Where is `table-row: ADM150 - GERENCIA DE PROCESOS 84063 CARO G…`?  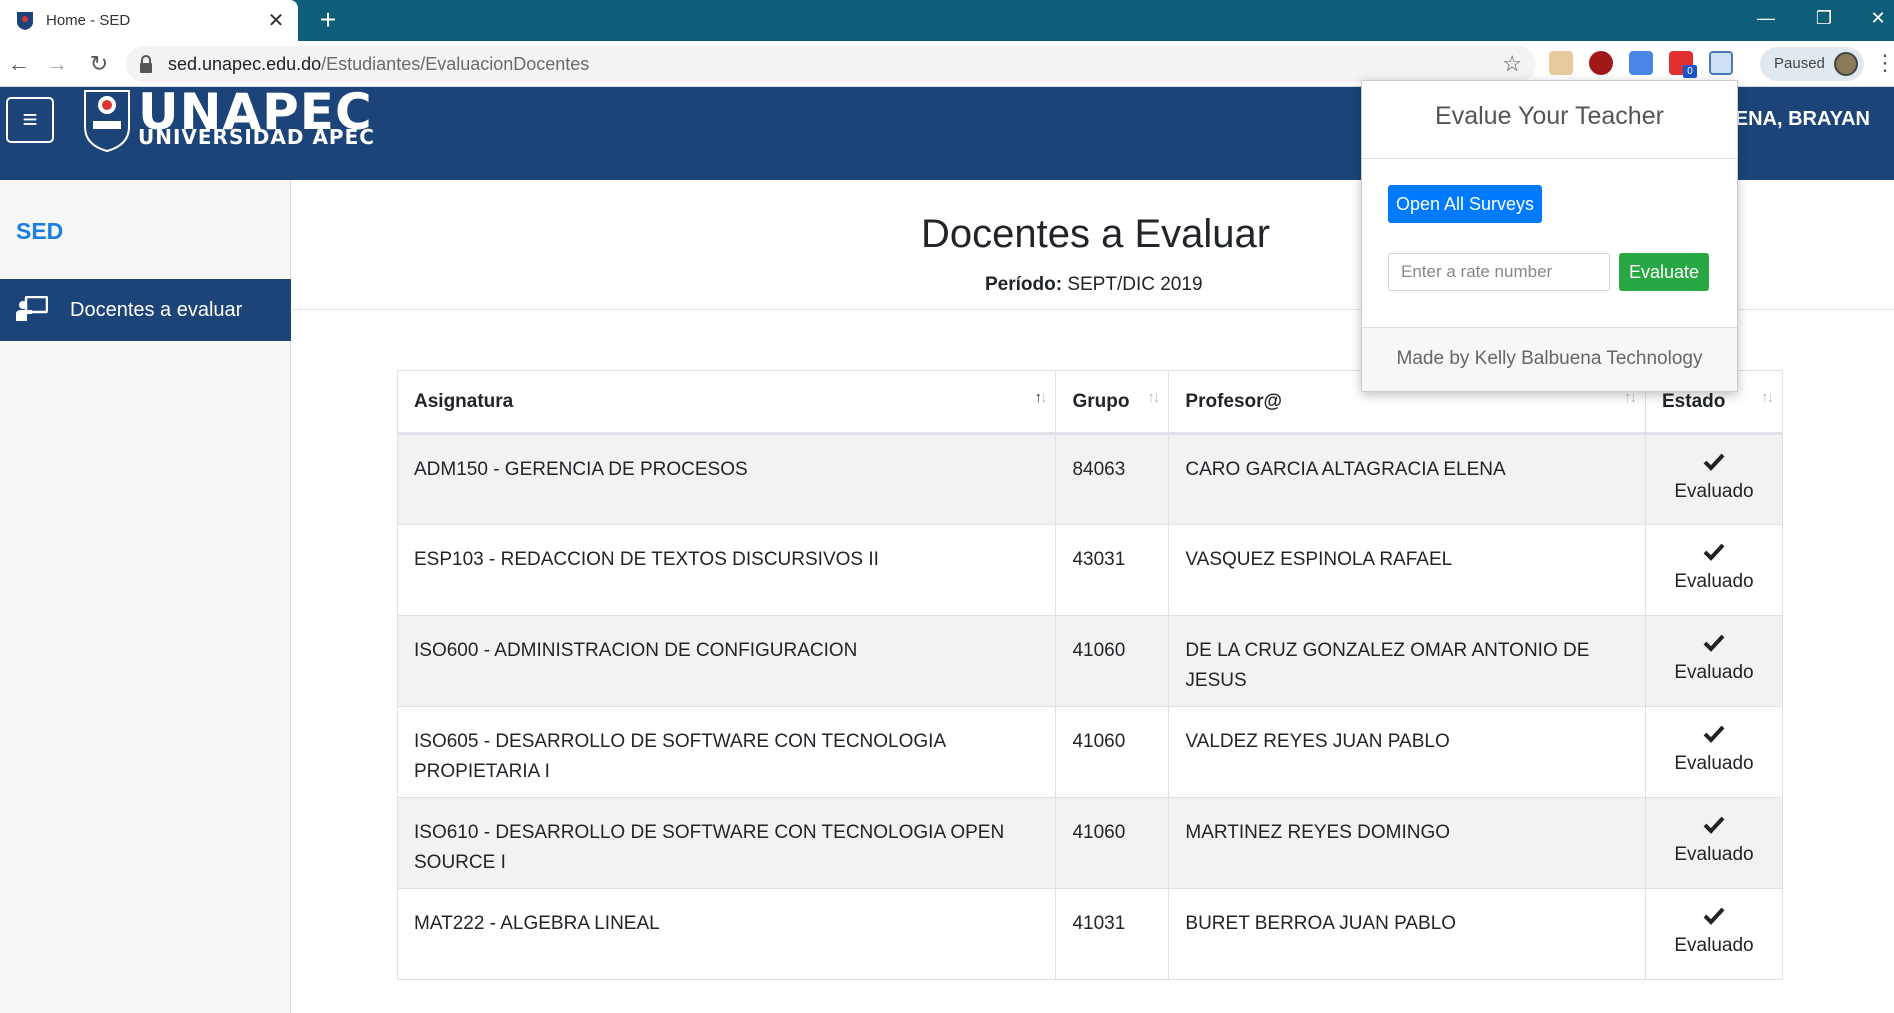 table-row: ADM150 - GERENCIA DE PROCESOS 84063 CARO G… is located at coordinates (1089, 479).